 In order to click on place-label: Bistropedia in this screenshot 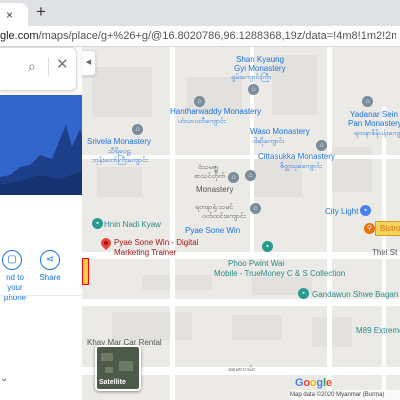, I will do `click(390, 229)`.